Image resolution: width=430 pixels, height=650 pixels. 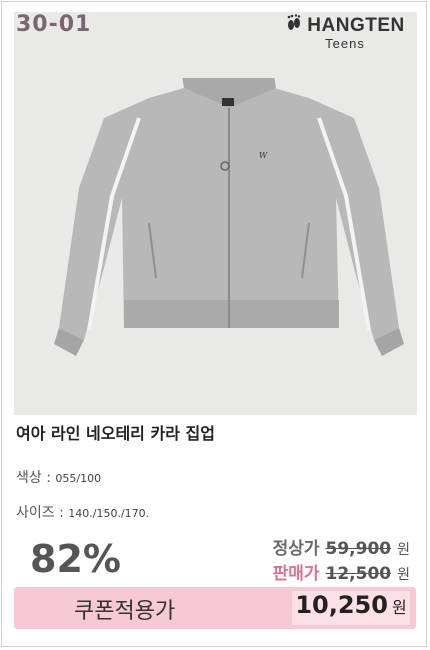 I want to click on normal-price-value: 59,900, so click(x=358, y=549).